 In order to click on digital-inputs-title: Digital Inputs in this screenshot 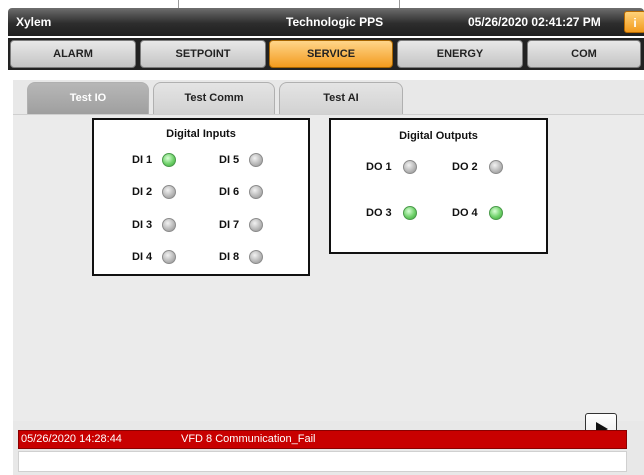, I will do `click(201, 134)`.